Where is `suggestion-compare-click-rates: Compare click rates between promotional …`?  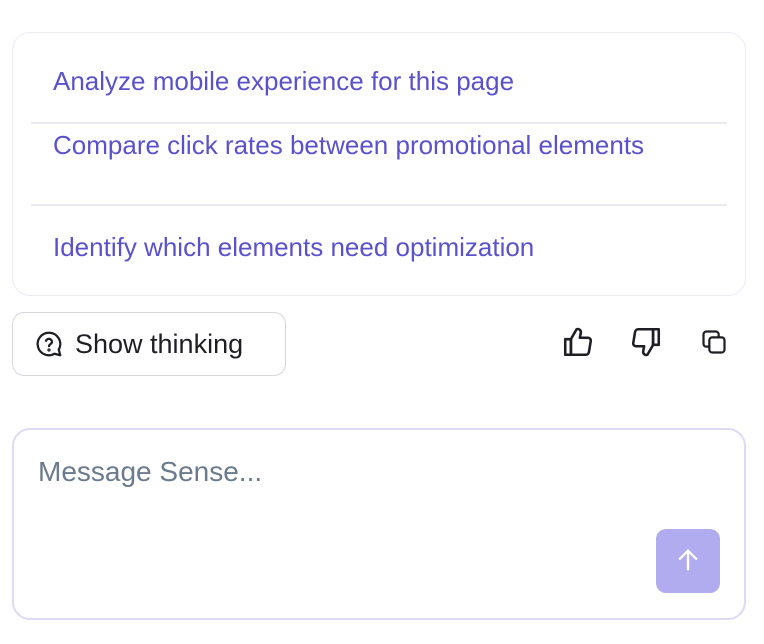 suggestion-compare-click-rates: Compare click rates between promotional … is located at coordinates (397, 145).